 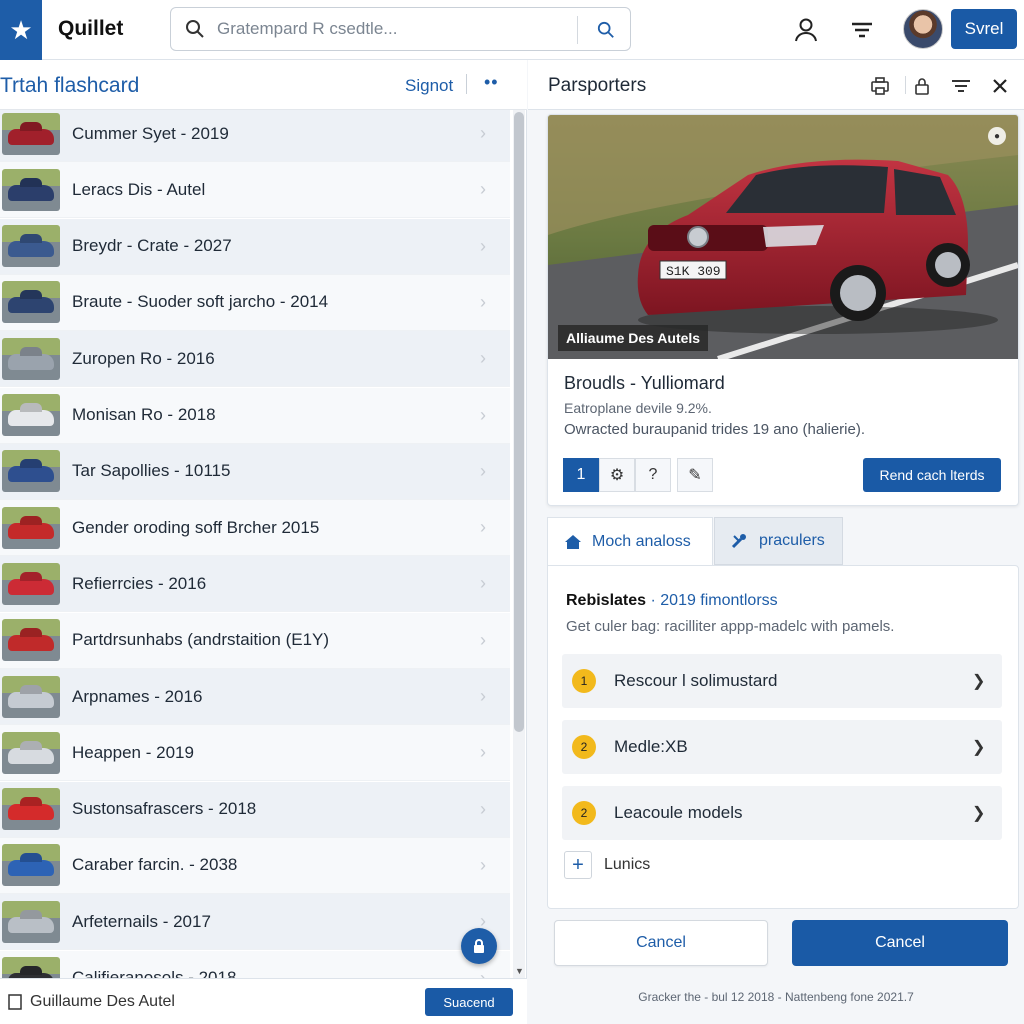 What do you see at coordinates (644, 383) in the screenshot?
I see `card-title: Broudls - Yulliomard` at bounding box center [644, 383].